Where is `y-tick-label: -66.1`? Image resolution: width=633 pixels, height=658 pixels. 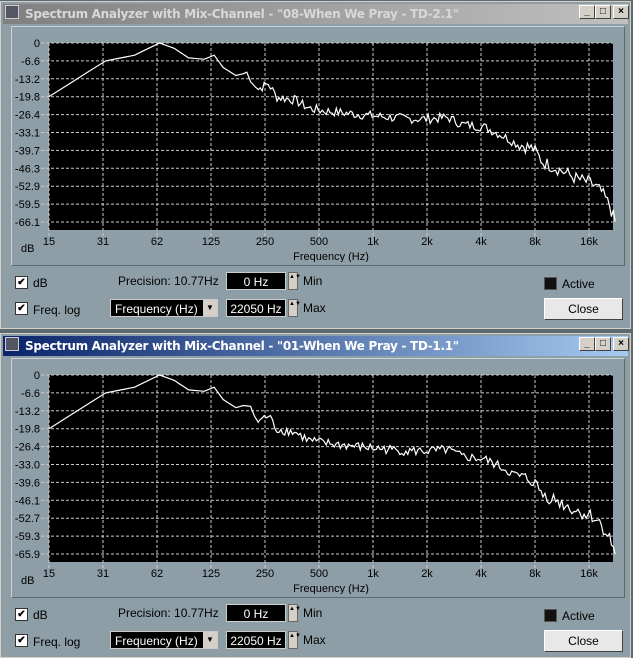
y-tick-label: -66.1 is located at coordinates (27, 223).